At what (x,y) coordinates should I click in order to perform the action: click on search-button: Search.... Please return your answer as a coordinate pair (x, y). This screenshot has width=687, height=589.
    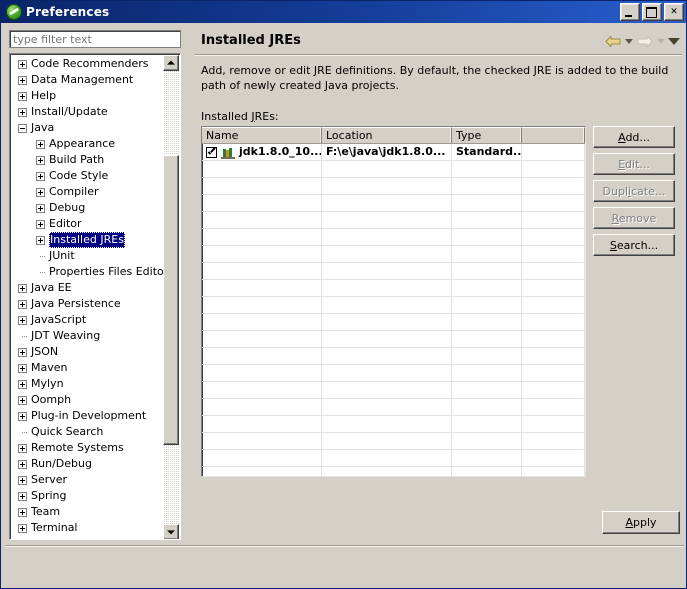
    Looking at the image, I should click on (634, 245).